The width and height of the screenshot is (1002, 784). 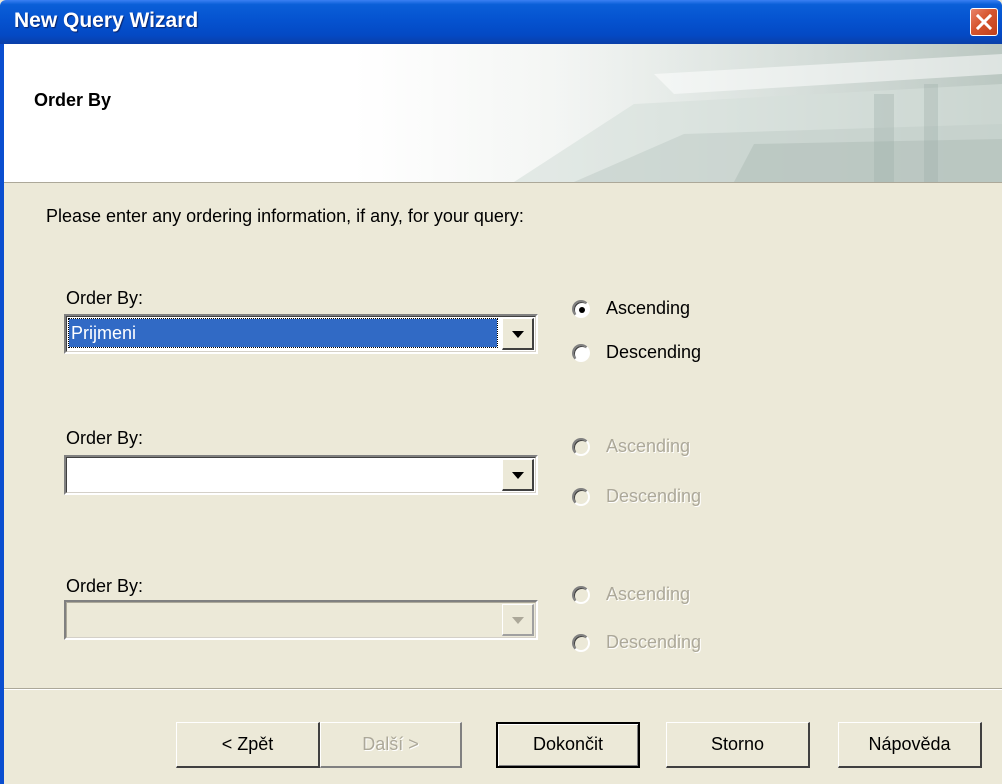 I want to click on close-icon, so click(x=984, y=22).